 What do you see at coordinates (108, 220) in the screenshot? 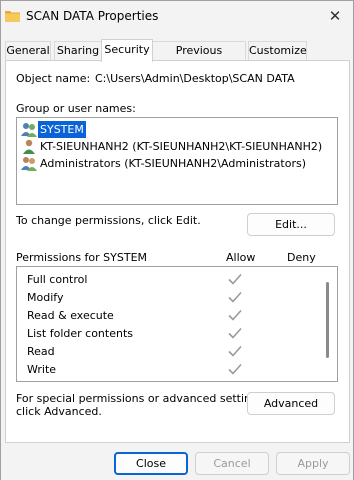
I see `change-permissions-hint: To change permissions, click Edit.` at bounding box center [108, 220].